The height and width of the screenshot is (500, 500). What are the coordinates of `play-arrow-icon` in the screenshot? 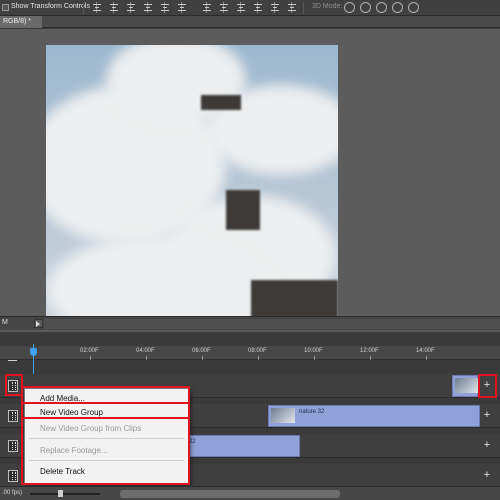 It's located at (38, 324).